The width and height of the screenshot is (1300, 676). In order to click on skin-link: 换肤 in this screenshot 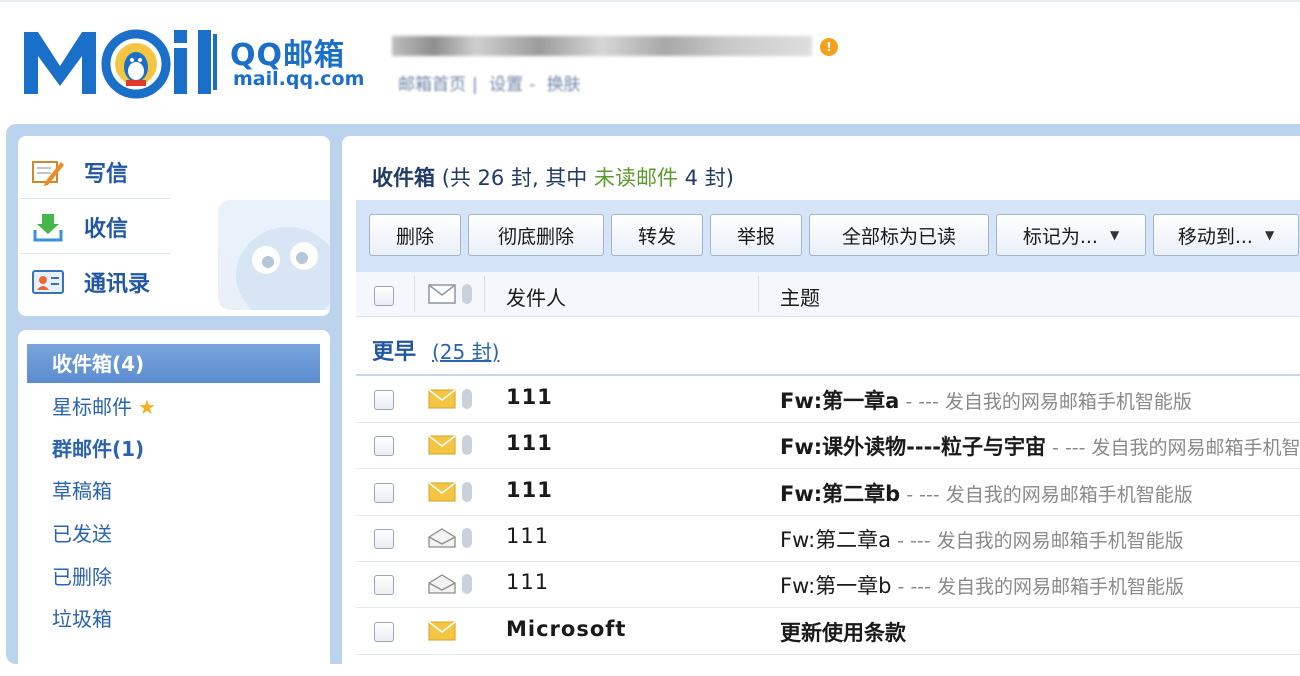, I will do `click(564, 85)`.